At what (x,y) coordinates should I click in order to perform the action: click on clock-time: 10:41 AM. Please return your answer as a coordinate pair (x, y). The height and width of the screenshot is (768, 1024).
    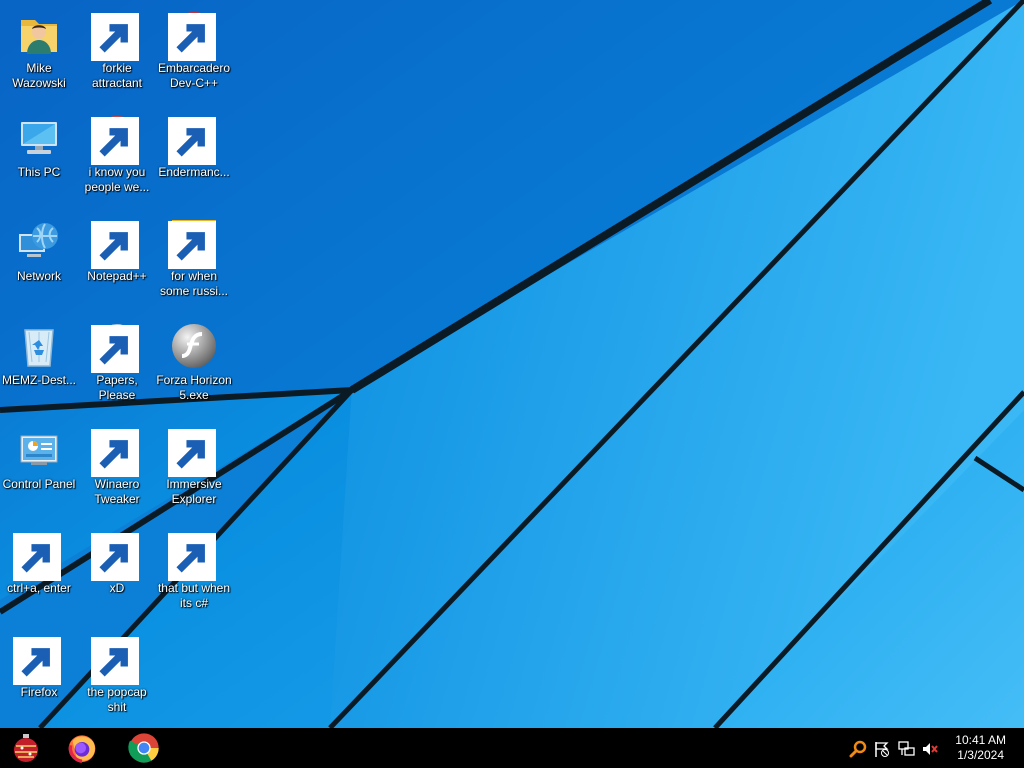
    Looking at the image, I should click on (980, 740).